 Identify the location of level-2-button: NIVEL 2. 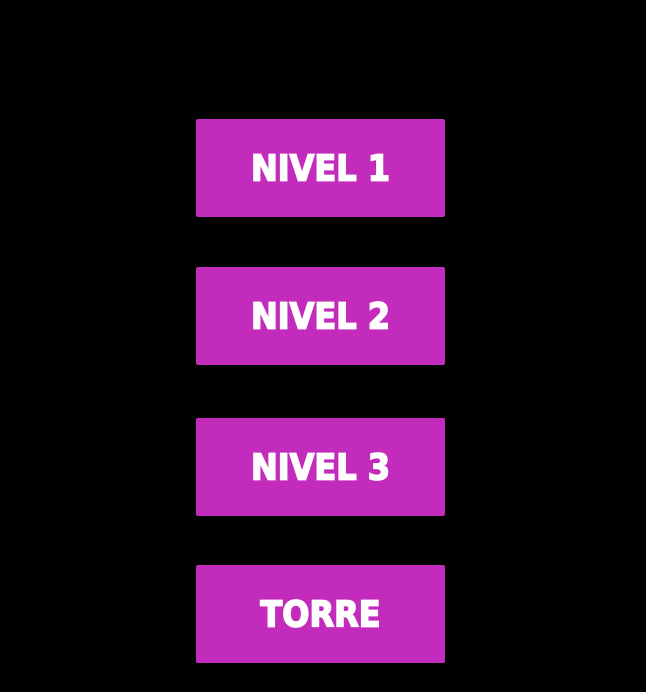
(320, 316).